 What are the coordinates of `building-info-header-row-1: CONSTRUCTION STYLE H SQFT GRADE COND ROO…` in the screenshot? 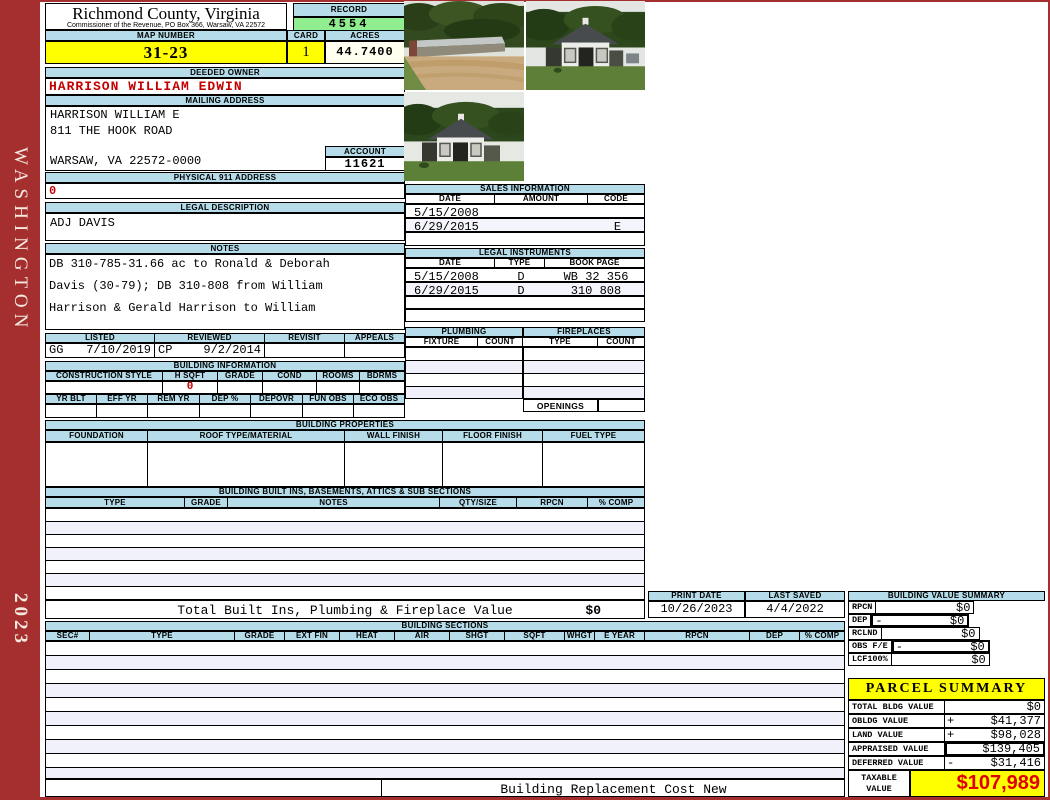 It's located at (225, 376).